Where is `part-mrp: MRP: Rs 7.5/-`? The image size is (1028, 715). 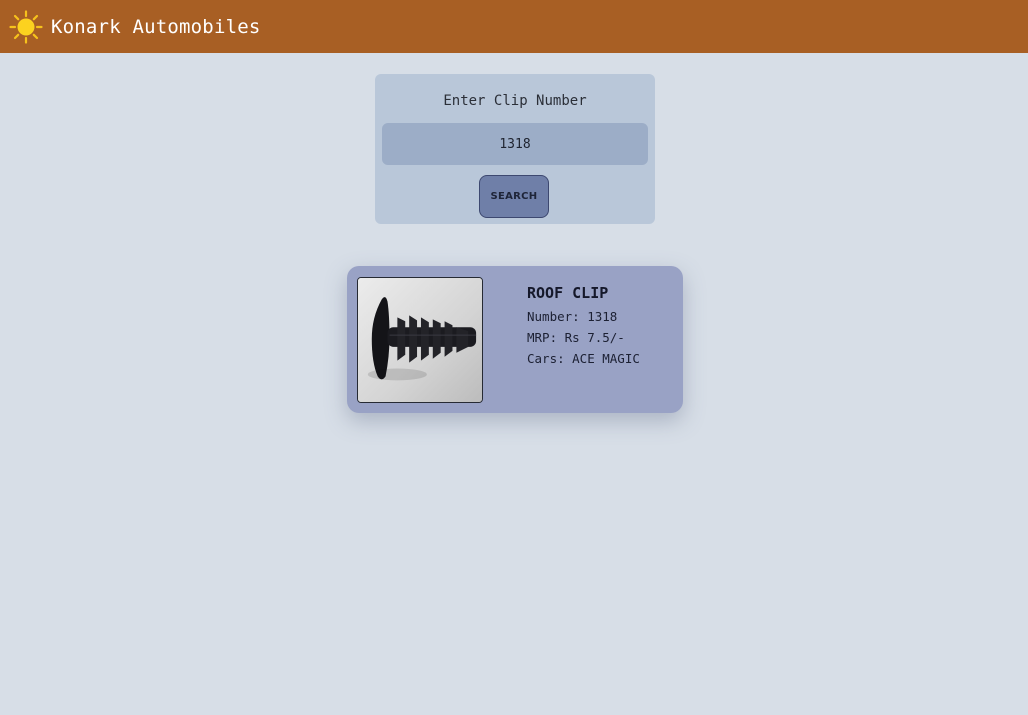 part-mrp: MRP: Rs 7.5/- is located at coordinates (576, 337).